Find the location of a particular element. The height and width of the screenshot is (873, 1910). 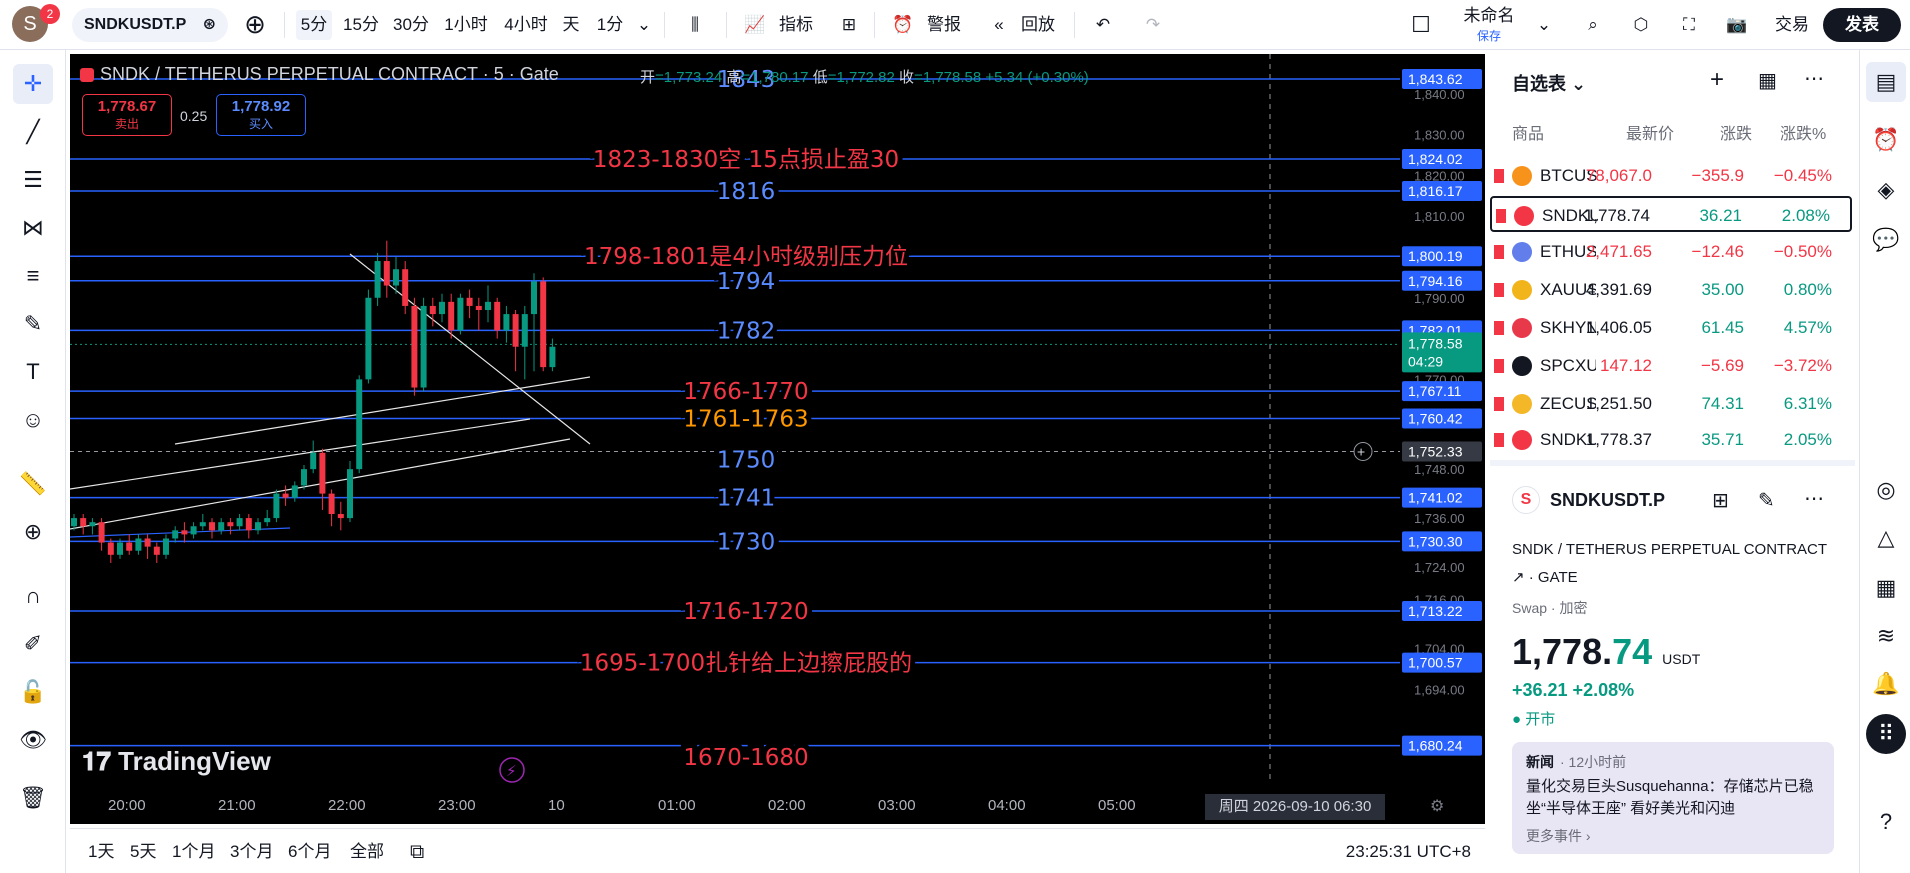

replay-icon: « is located at coordinates (999, 25).